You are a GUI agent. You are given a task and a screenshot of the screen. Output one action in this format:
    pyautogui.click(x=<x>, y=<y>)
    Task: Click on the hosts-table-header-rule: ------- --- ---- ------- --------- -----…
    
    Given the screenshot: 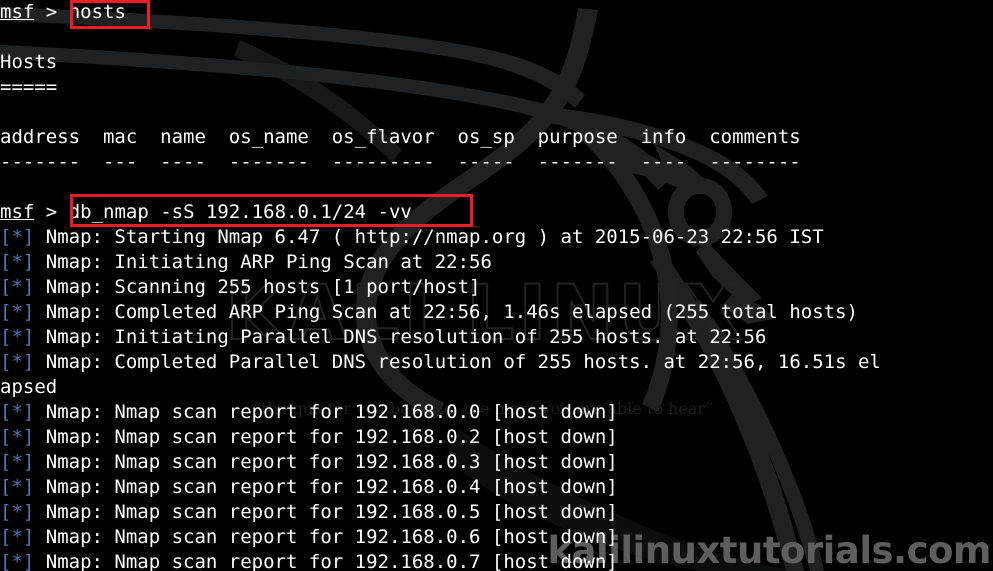 What is the action you would take?
    pyautogui.click(x=400, y=162)
    